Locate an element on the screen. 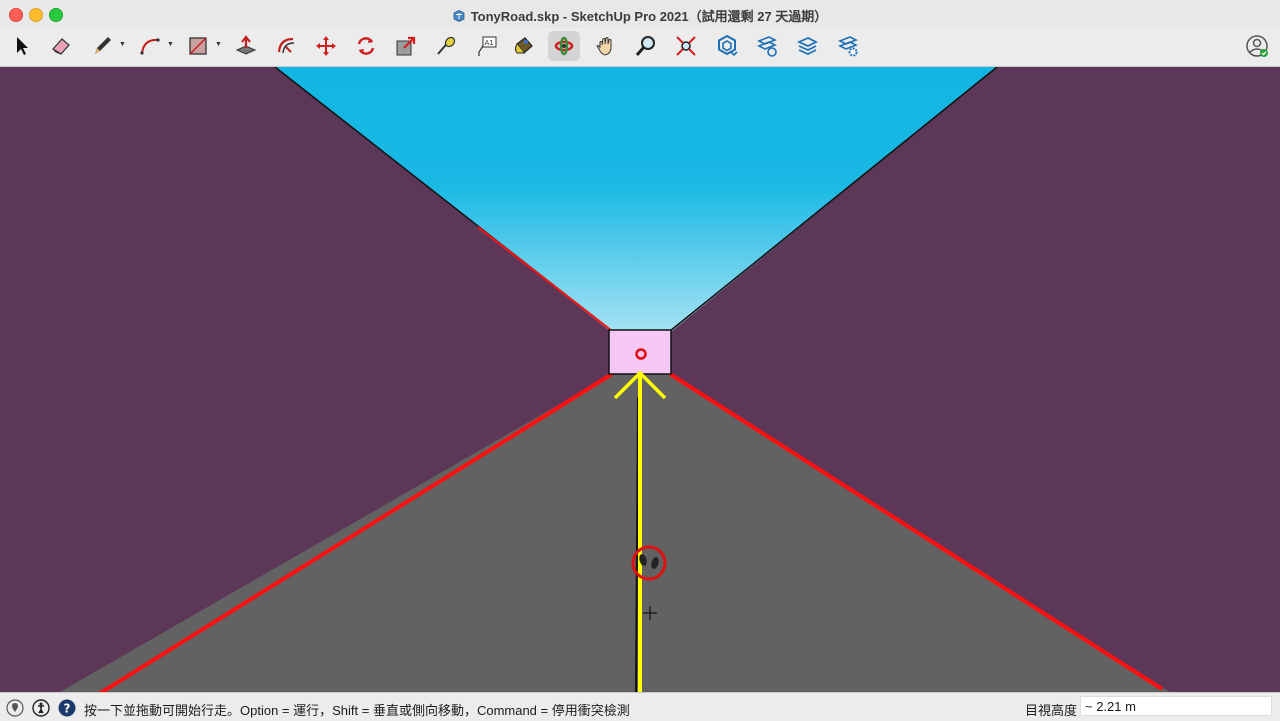 The width and height of the screenshot is (1280, 721). extension-manager-tool is located at coordinates (848, 46).